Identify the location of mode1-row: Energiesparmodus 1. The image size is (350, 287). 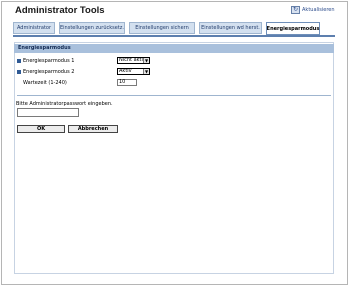
(67, 61).